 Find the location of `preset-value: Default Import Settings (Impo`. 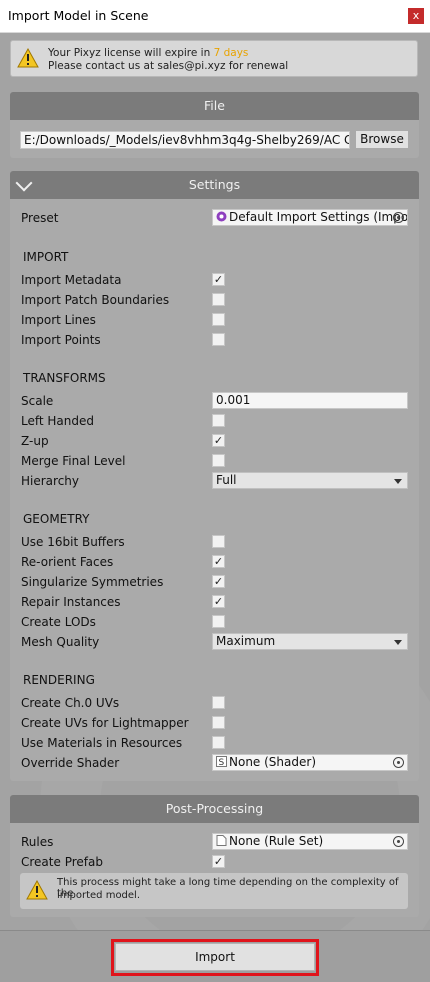

preset-value: Default Import Settings (Impo is located at coordinates (318, 217).